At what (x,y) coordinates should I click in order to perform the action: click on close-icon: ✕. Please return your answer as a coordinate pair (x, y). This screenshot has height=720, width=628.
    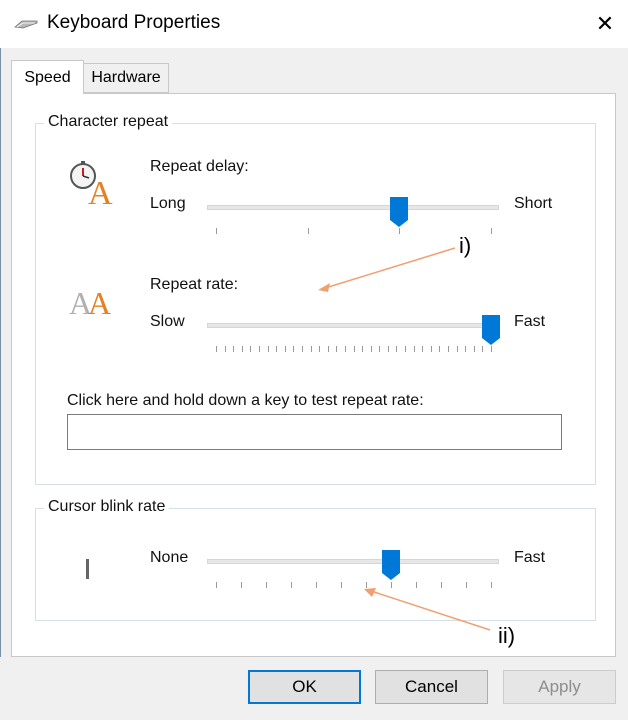
    Looking at the image, I should click on (605, 23).